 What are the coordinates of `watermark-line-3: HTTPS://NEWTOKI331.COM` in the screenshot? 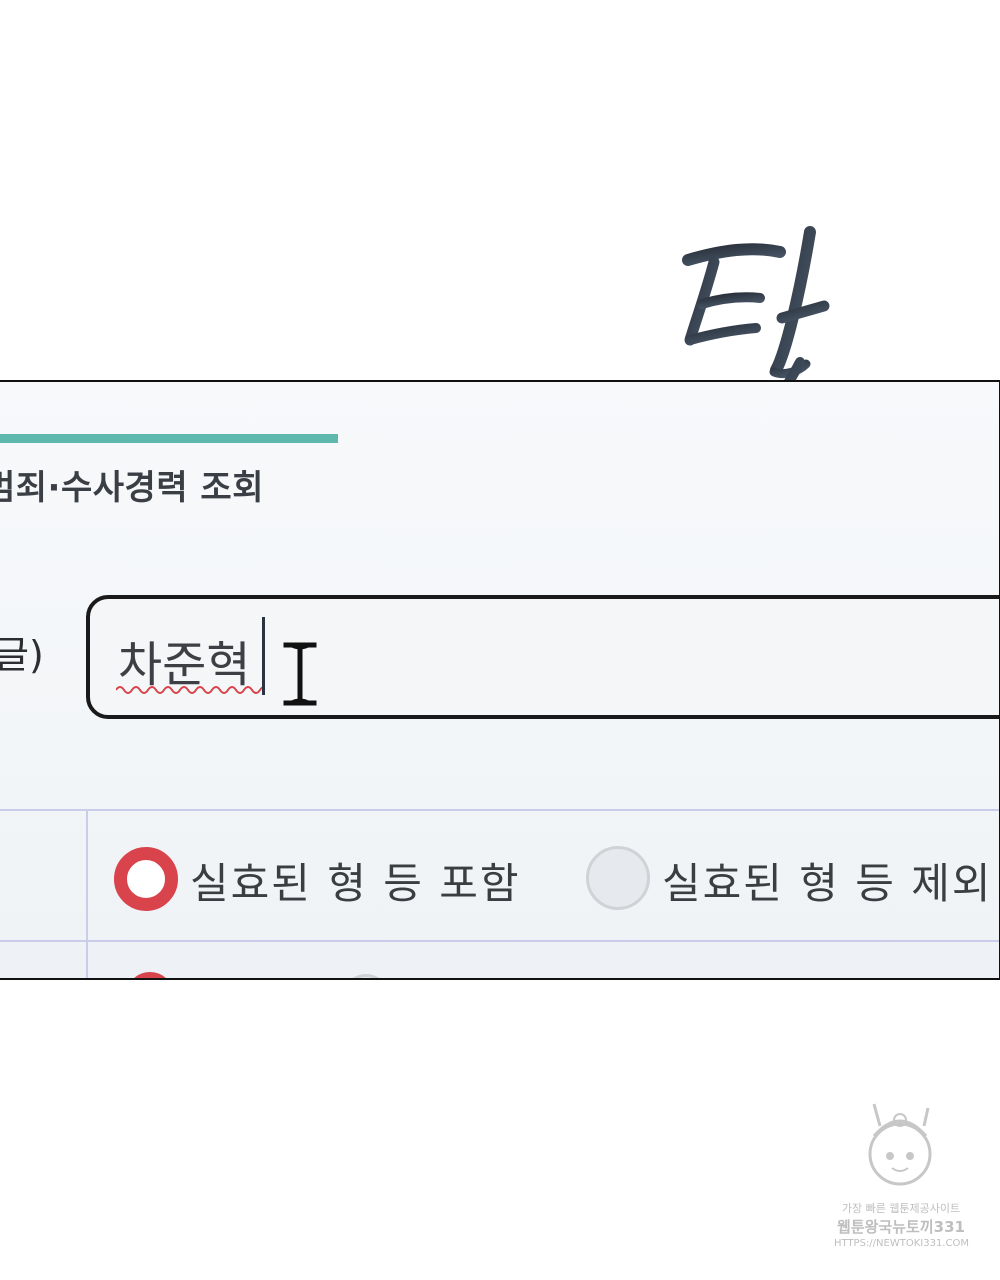 It's located at (901, 1243).